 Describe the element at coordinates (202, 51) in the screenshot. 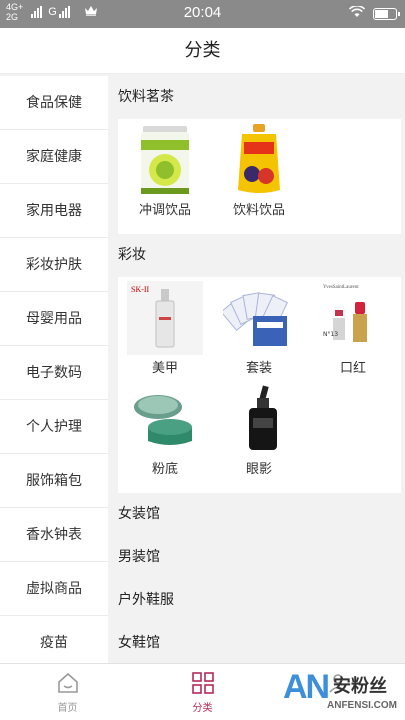

I see `page-title: 分类` at that location.